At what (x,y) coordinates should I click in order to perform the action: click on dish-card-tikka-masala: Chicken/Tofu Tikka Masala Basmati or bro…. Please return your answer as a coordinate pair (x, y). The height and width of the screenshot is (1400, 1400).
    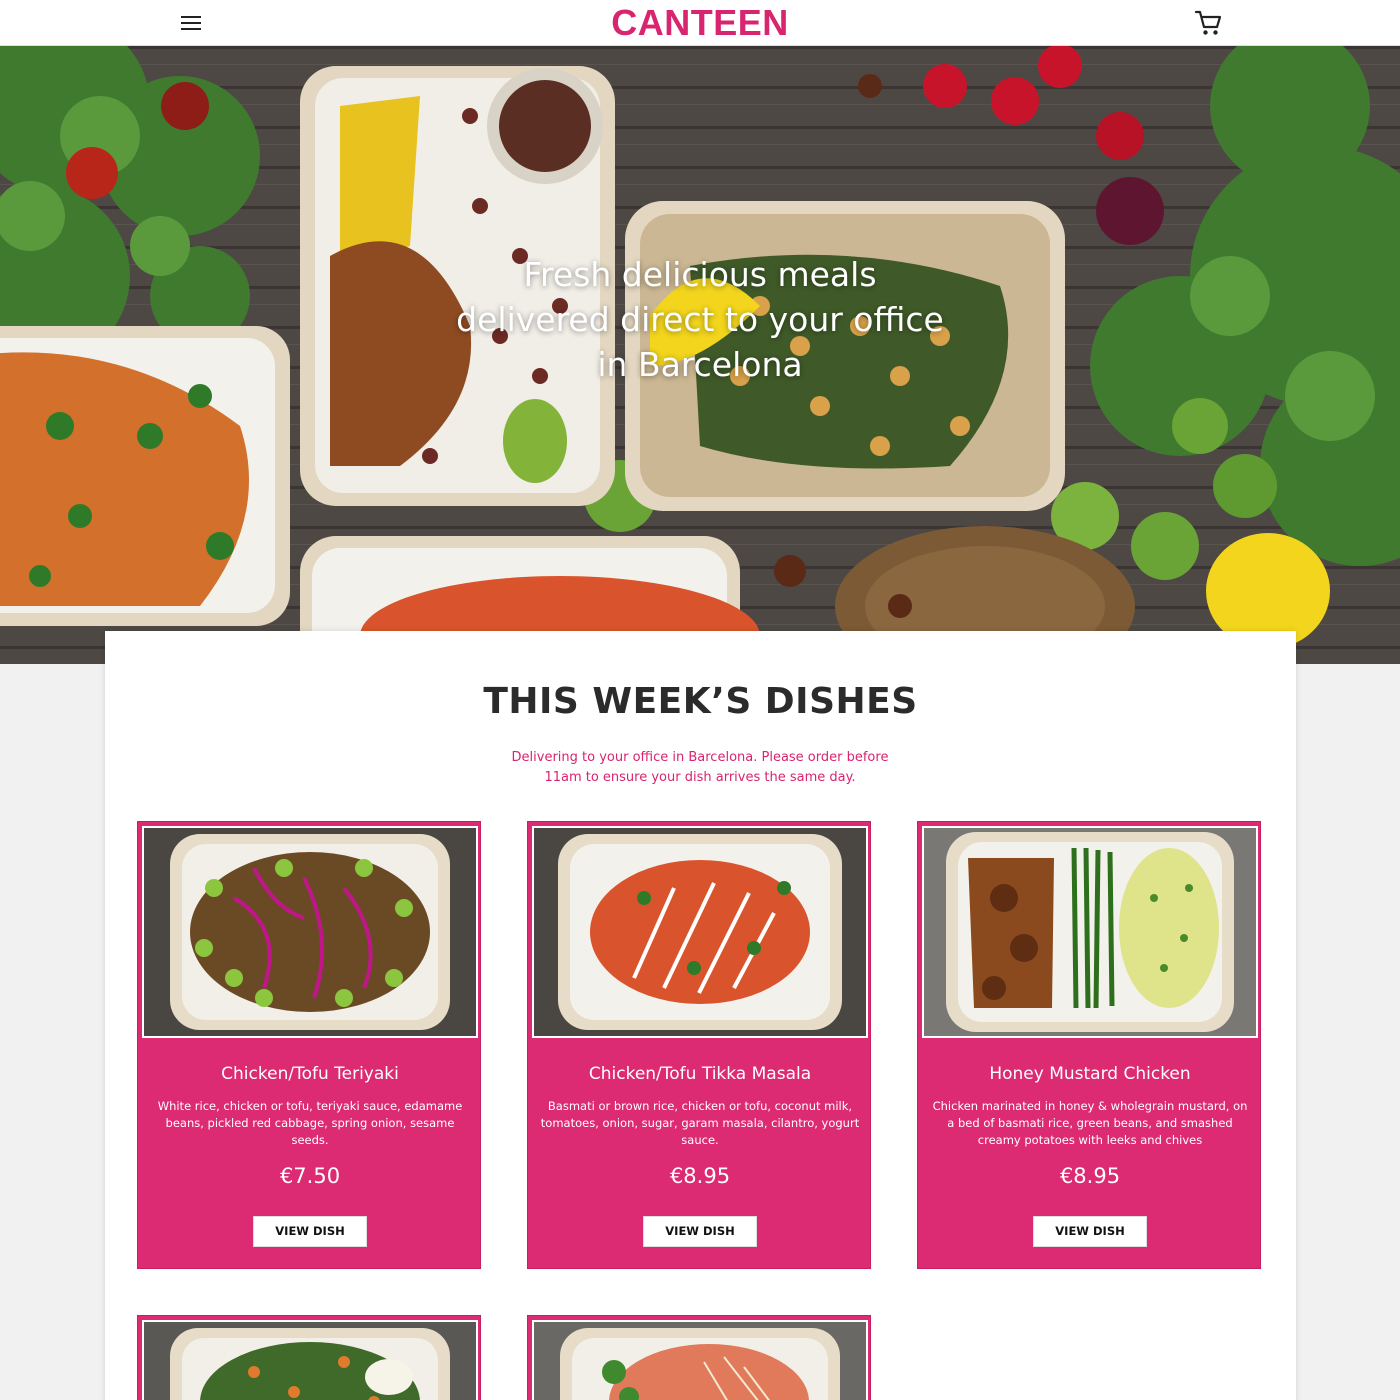
    Looking at the image, I should click on (699, 1045).